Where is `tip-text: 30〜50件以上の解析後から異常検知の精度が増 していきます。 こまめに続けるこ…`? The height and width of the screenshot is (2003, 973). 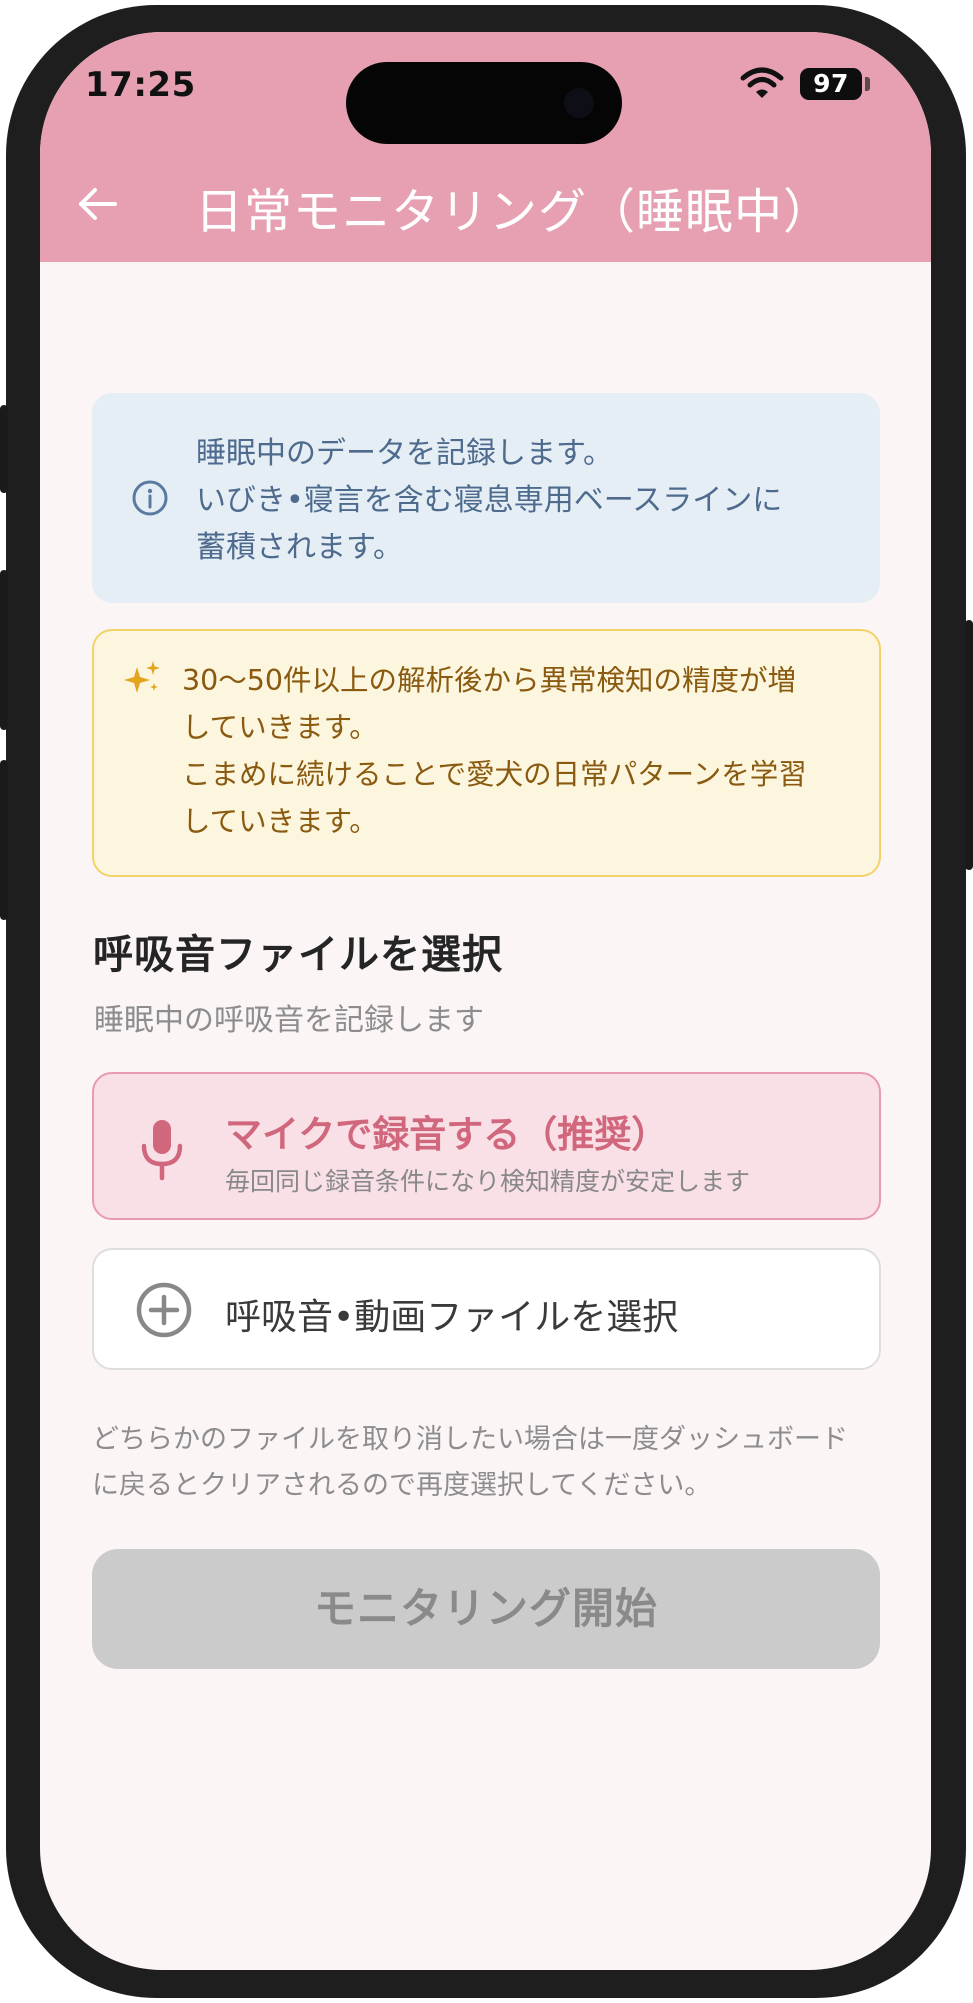 tip-text: 30〜50件以上の解析後から異常検知の精度が増 していきます。 こまめに続けるこ… is located at coordinates (527, 751).